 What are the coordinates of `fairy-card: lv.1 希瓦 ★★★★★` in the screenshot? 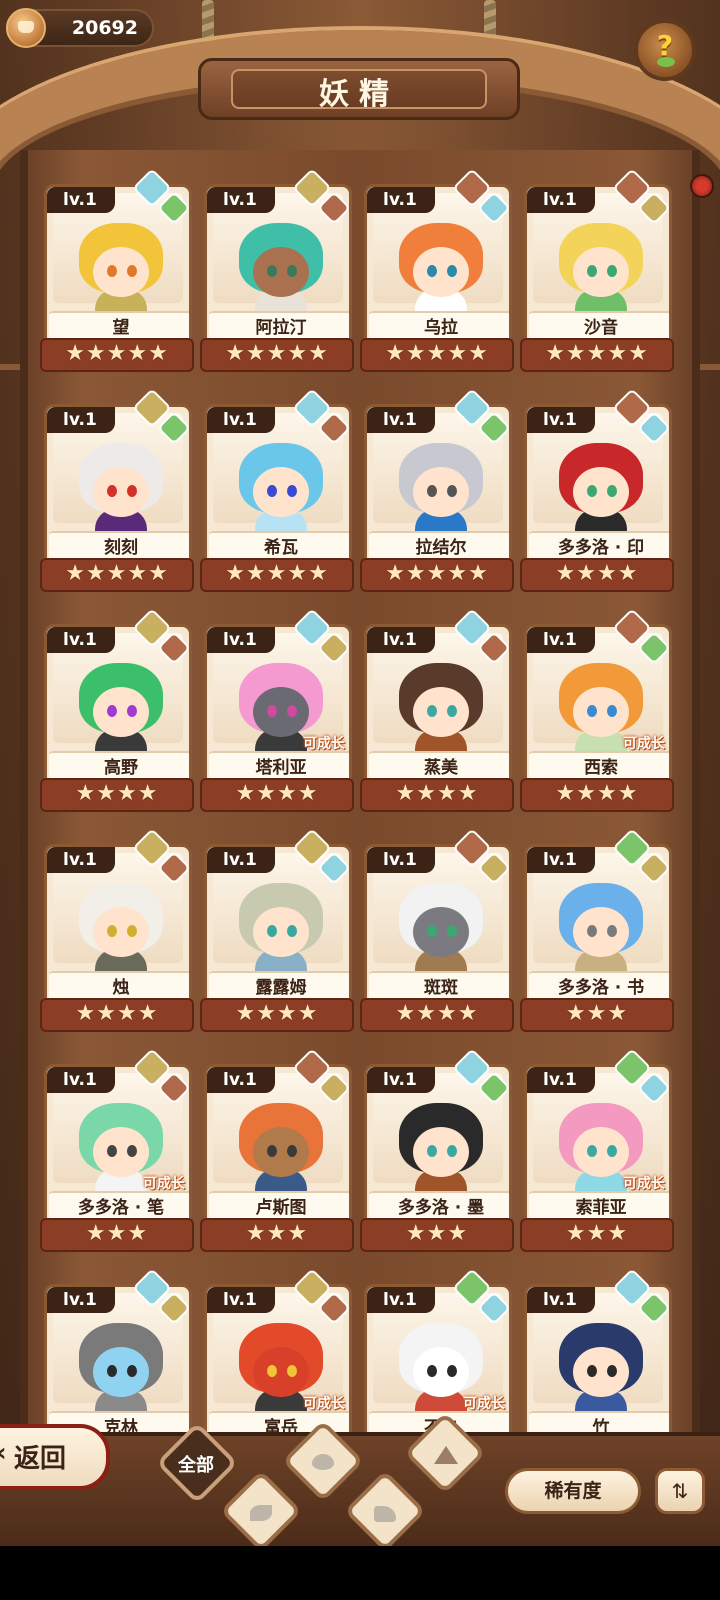 It's located at (277, 491).